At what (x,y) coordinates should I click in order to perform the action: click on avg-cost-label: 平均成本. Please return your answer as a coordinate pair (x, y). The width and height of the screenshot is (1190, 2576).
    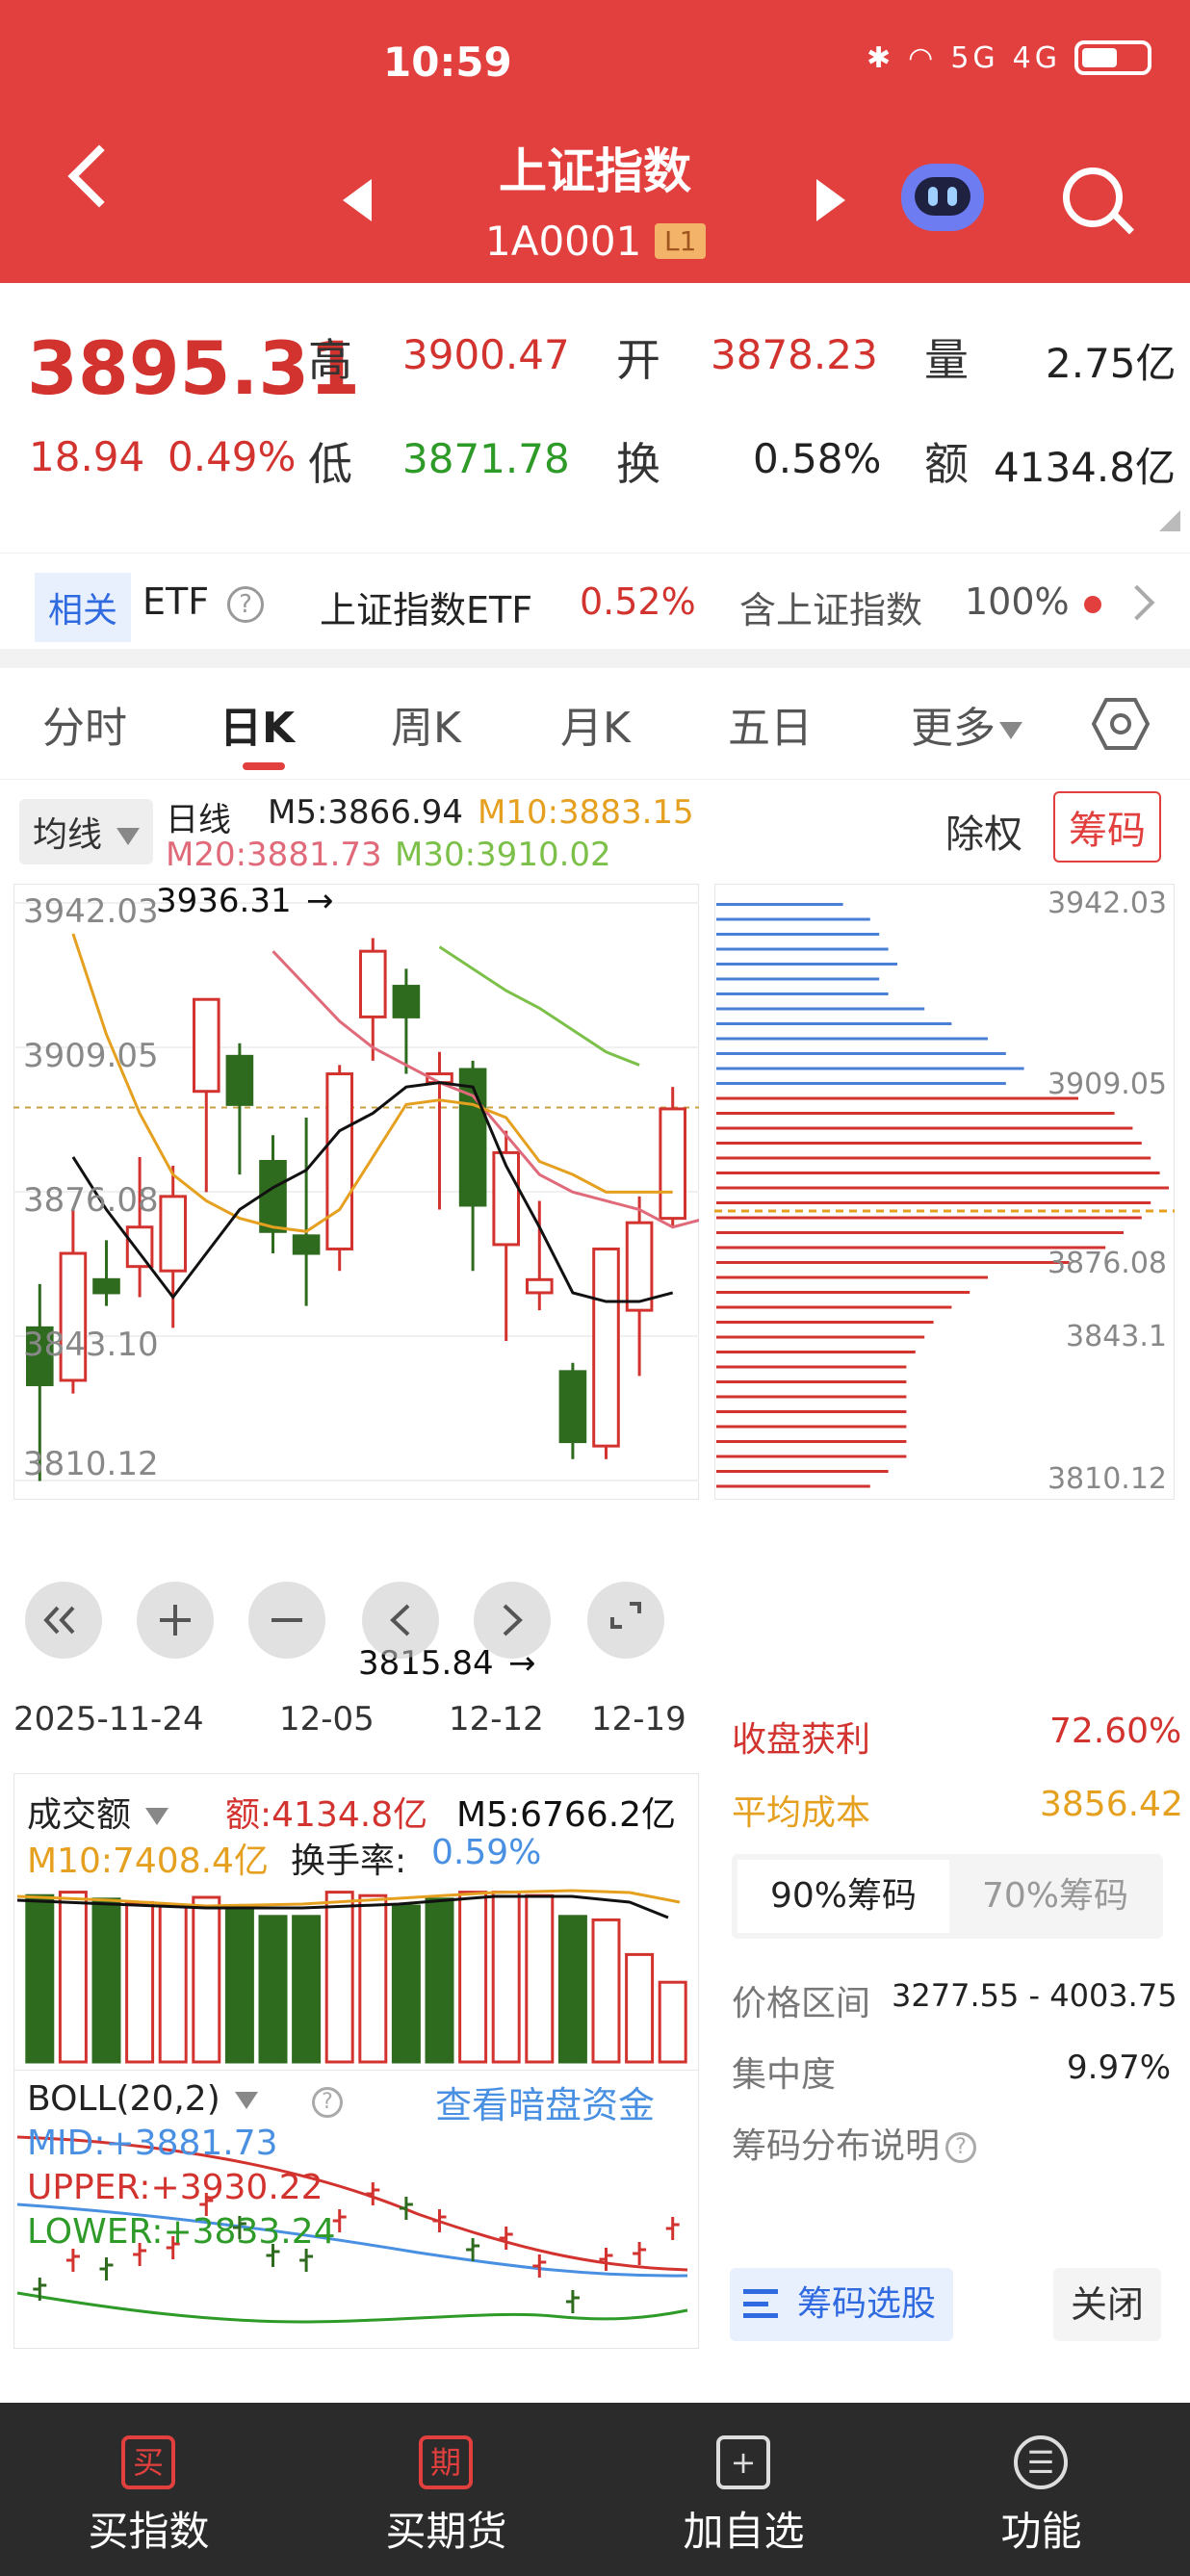
    Looking at the image, I should click on (802, 1813).